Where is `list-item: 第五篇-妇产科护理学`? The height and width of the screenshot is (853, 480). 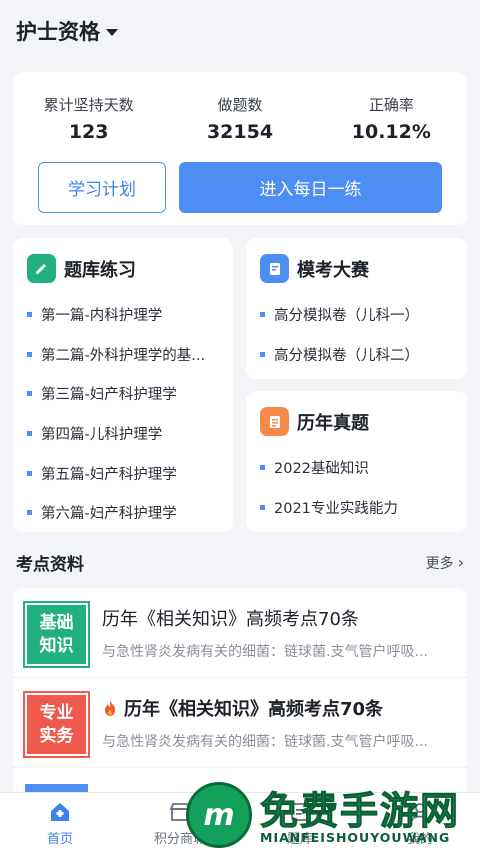 list-item: 第五篇-妇产科护理学 is located at coordinates (130, 473).